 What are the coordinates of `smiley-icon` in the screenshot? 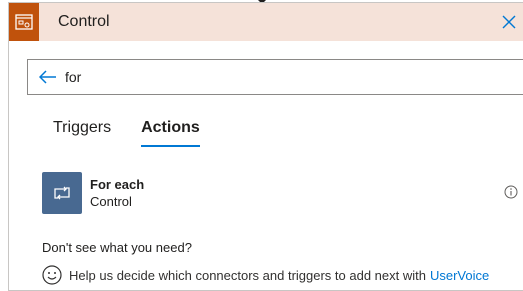 It's located at (52, 275).